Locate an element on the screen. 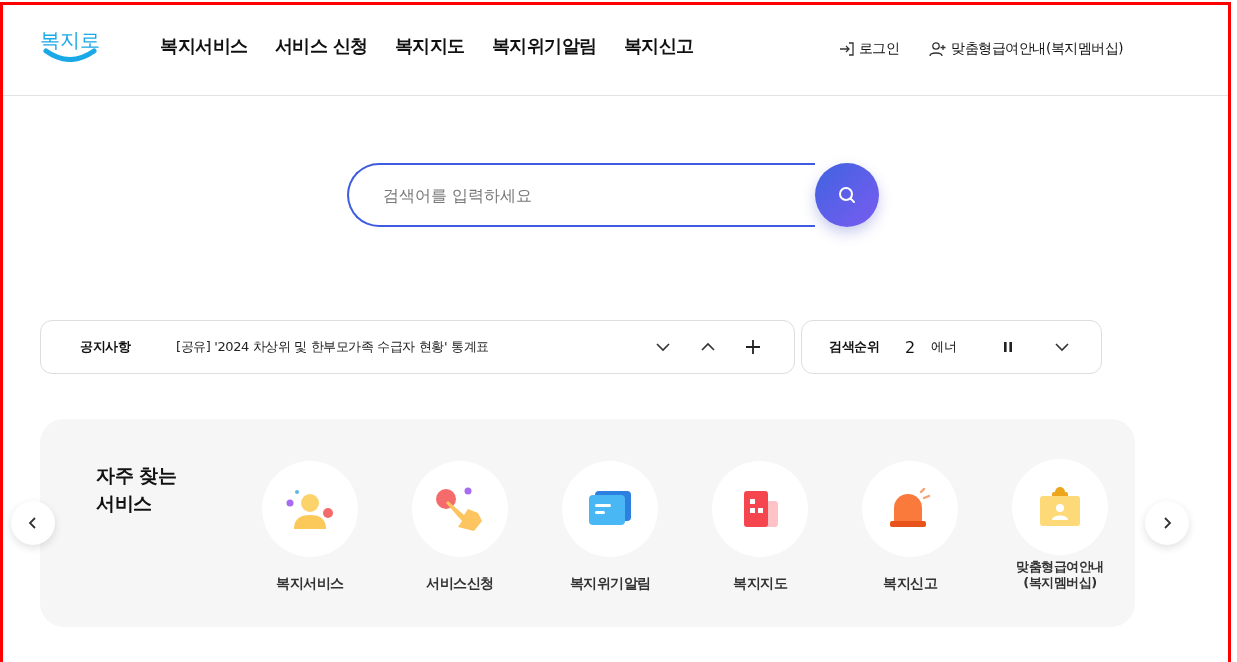 The image size is (1237, 662). rank-number: 2 is located at coordinates (910, 347).